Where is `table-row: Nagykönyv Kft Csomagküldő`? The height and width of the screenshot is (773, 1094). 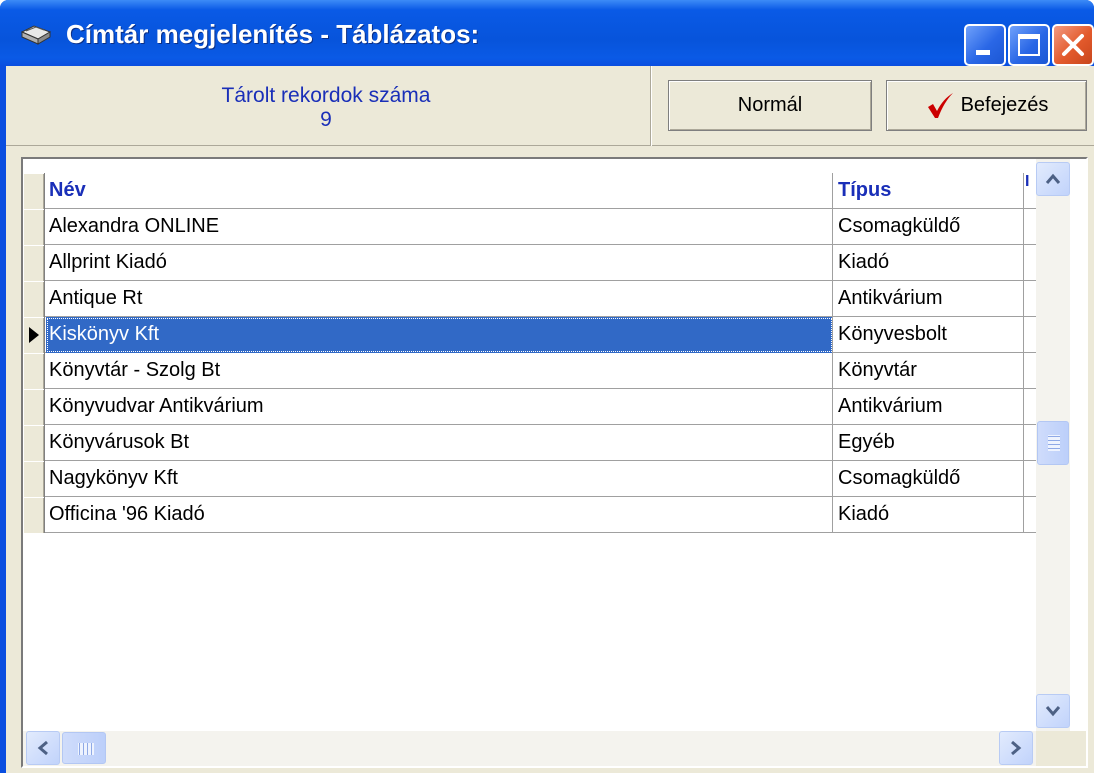 table-row: Nagykönyv Kft Csomagküldő is located at coordinates (529, 479).